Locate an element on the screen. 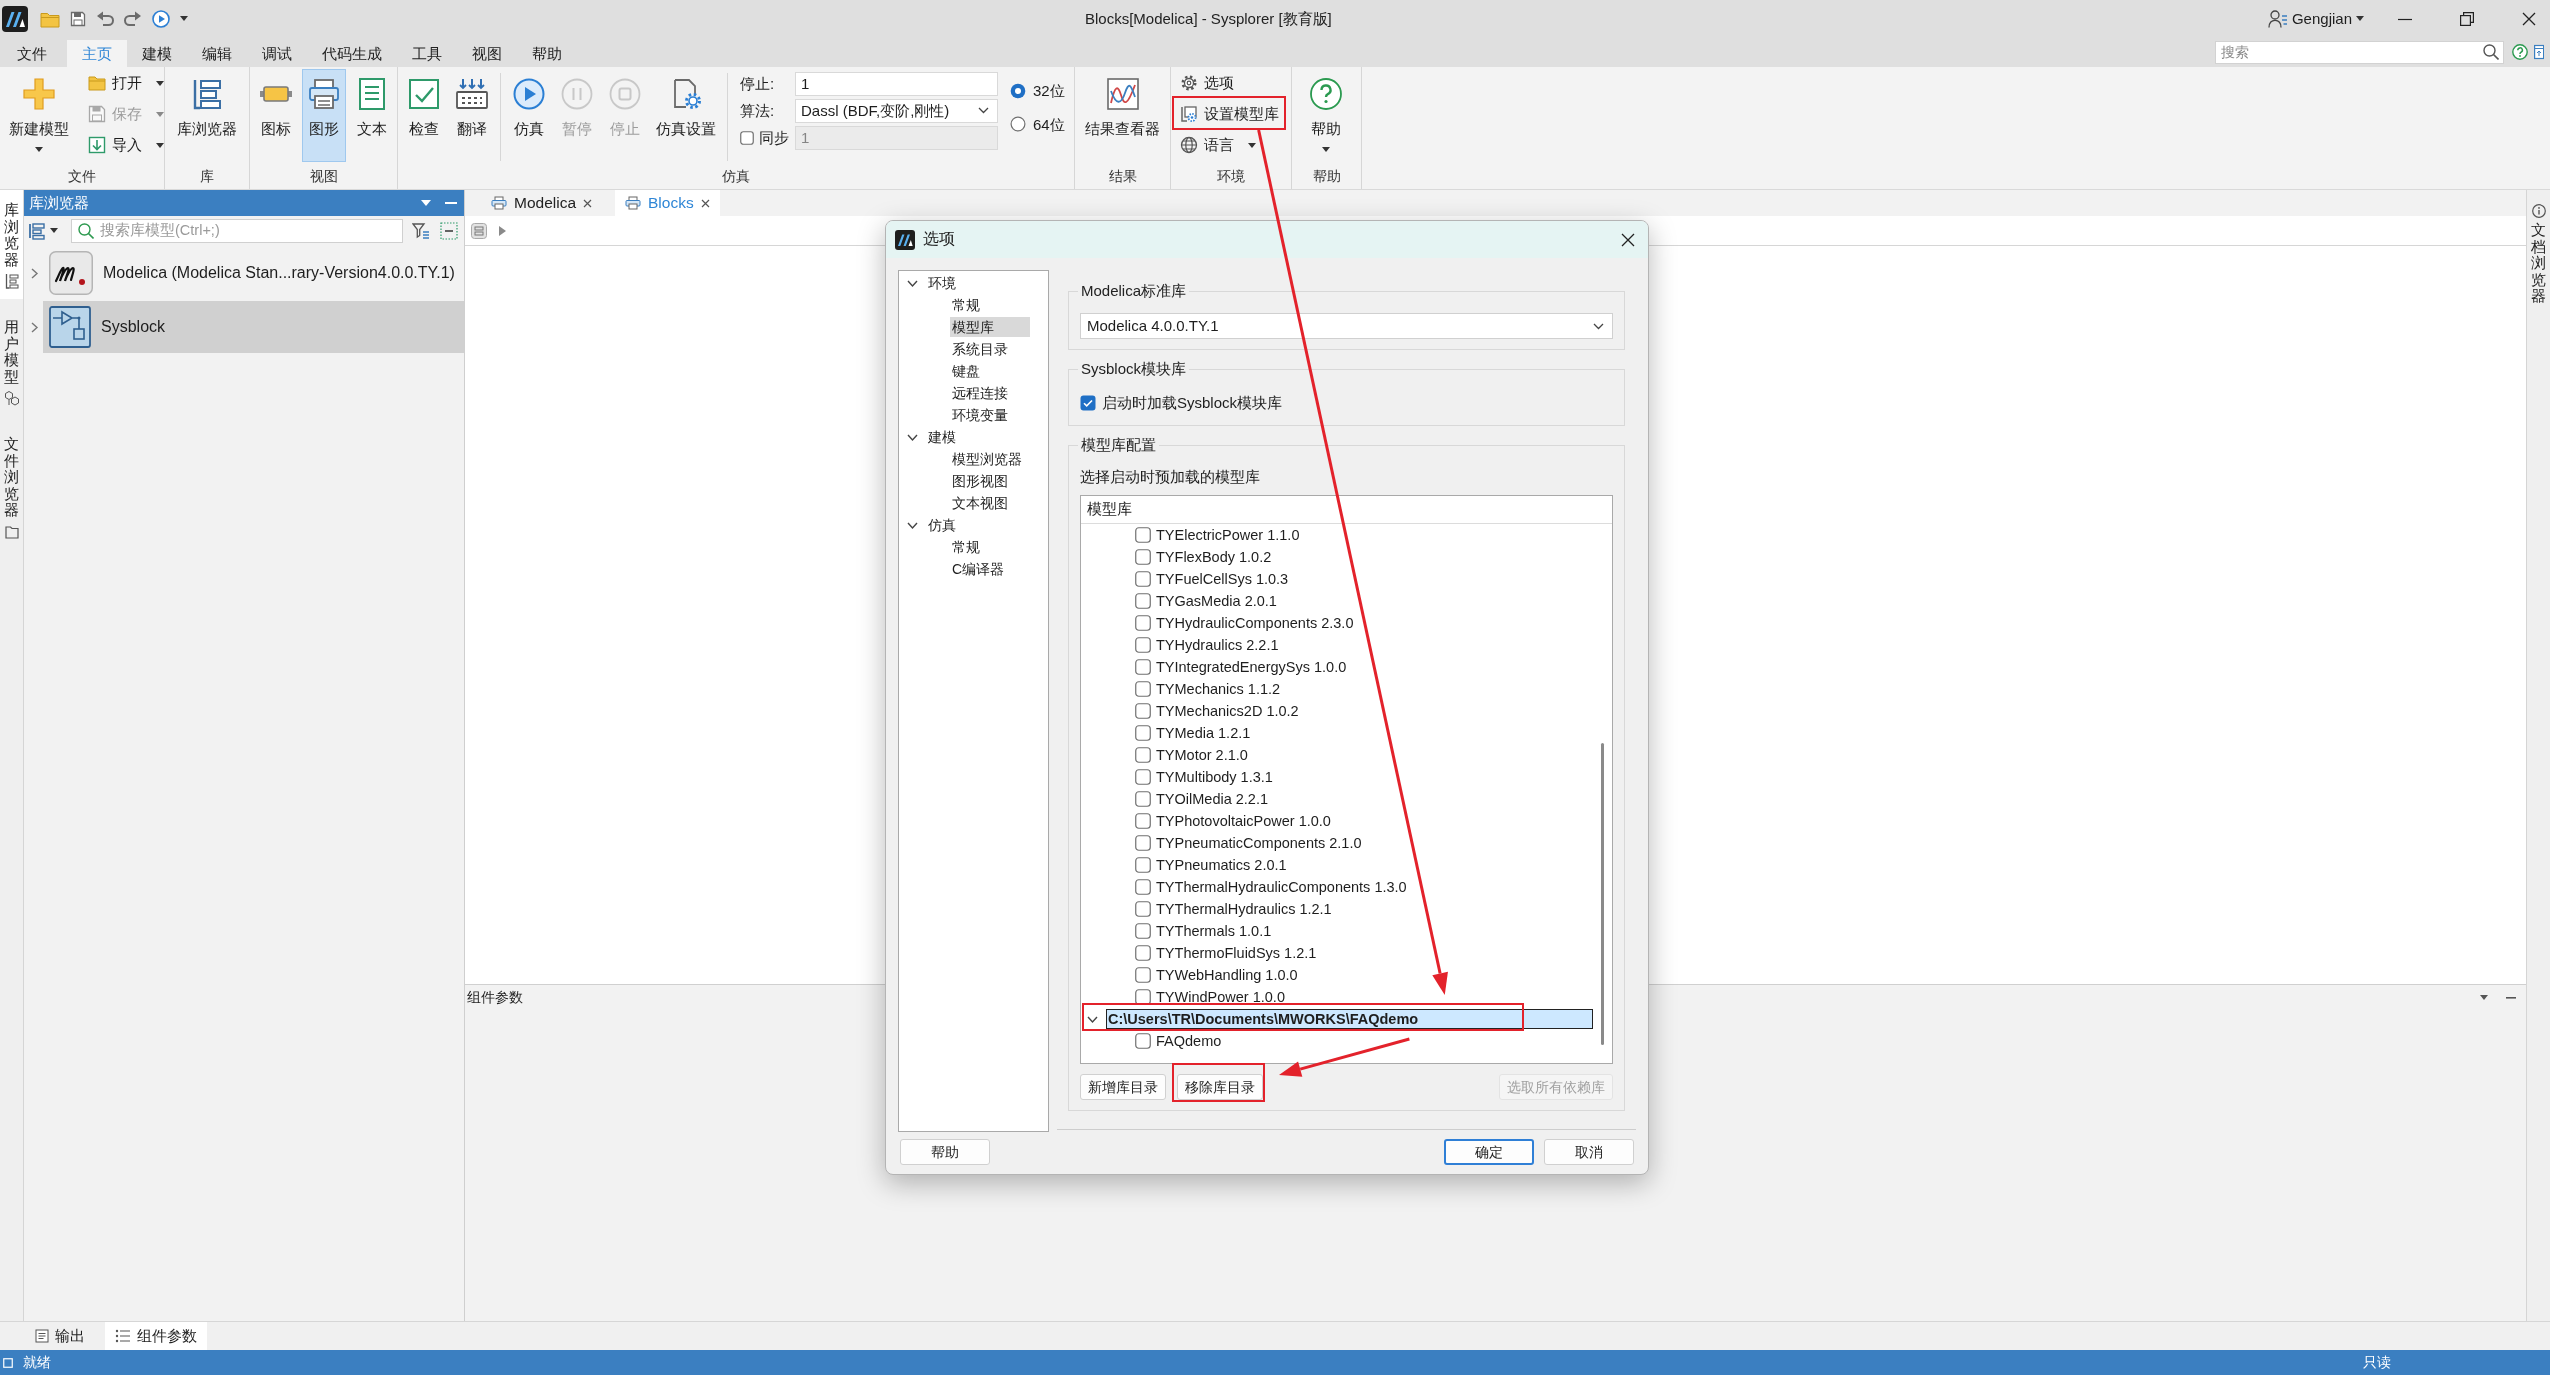 Image resolution: width=2550 pixels, height=1375 pixels. tree-item: TYElectricPower 1.1.0 is located at coordinates (1228, 535).